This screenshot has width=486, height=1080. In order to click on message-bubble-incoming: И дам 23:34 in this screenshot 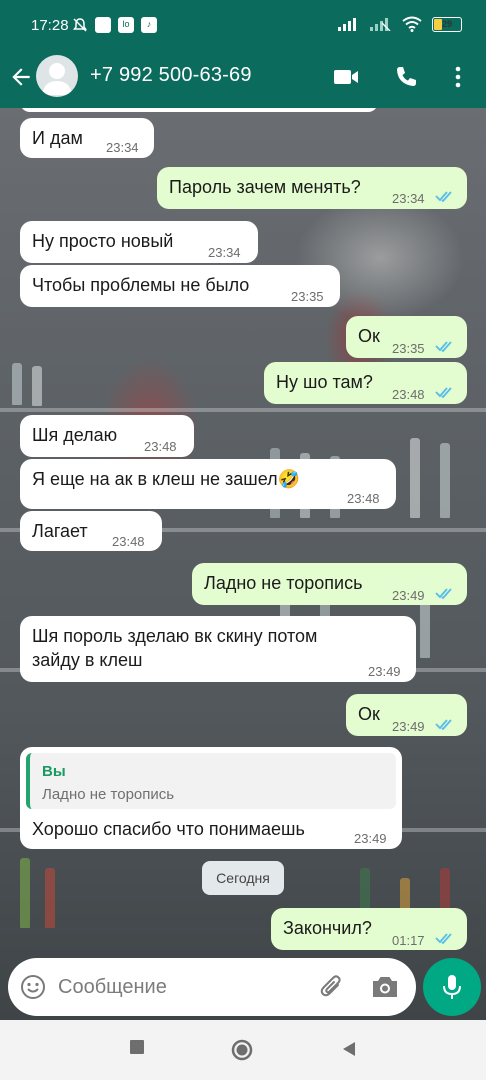, I will do `click(87, 138)`.